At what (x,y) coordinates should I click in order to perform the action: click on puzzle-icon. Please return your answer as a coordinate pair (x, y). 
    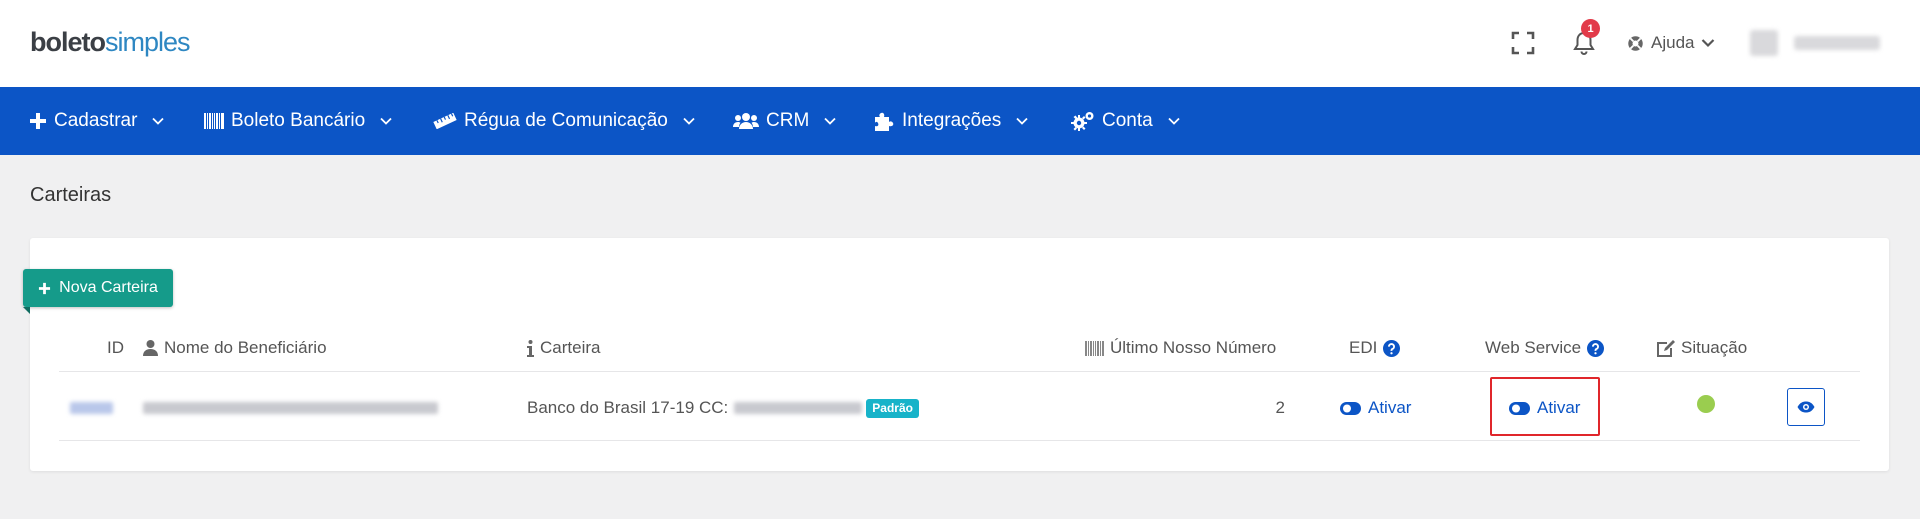
    Looking at the image, I should click on (884, 121).